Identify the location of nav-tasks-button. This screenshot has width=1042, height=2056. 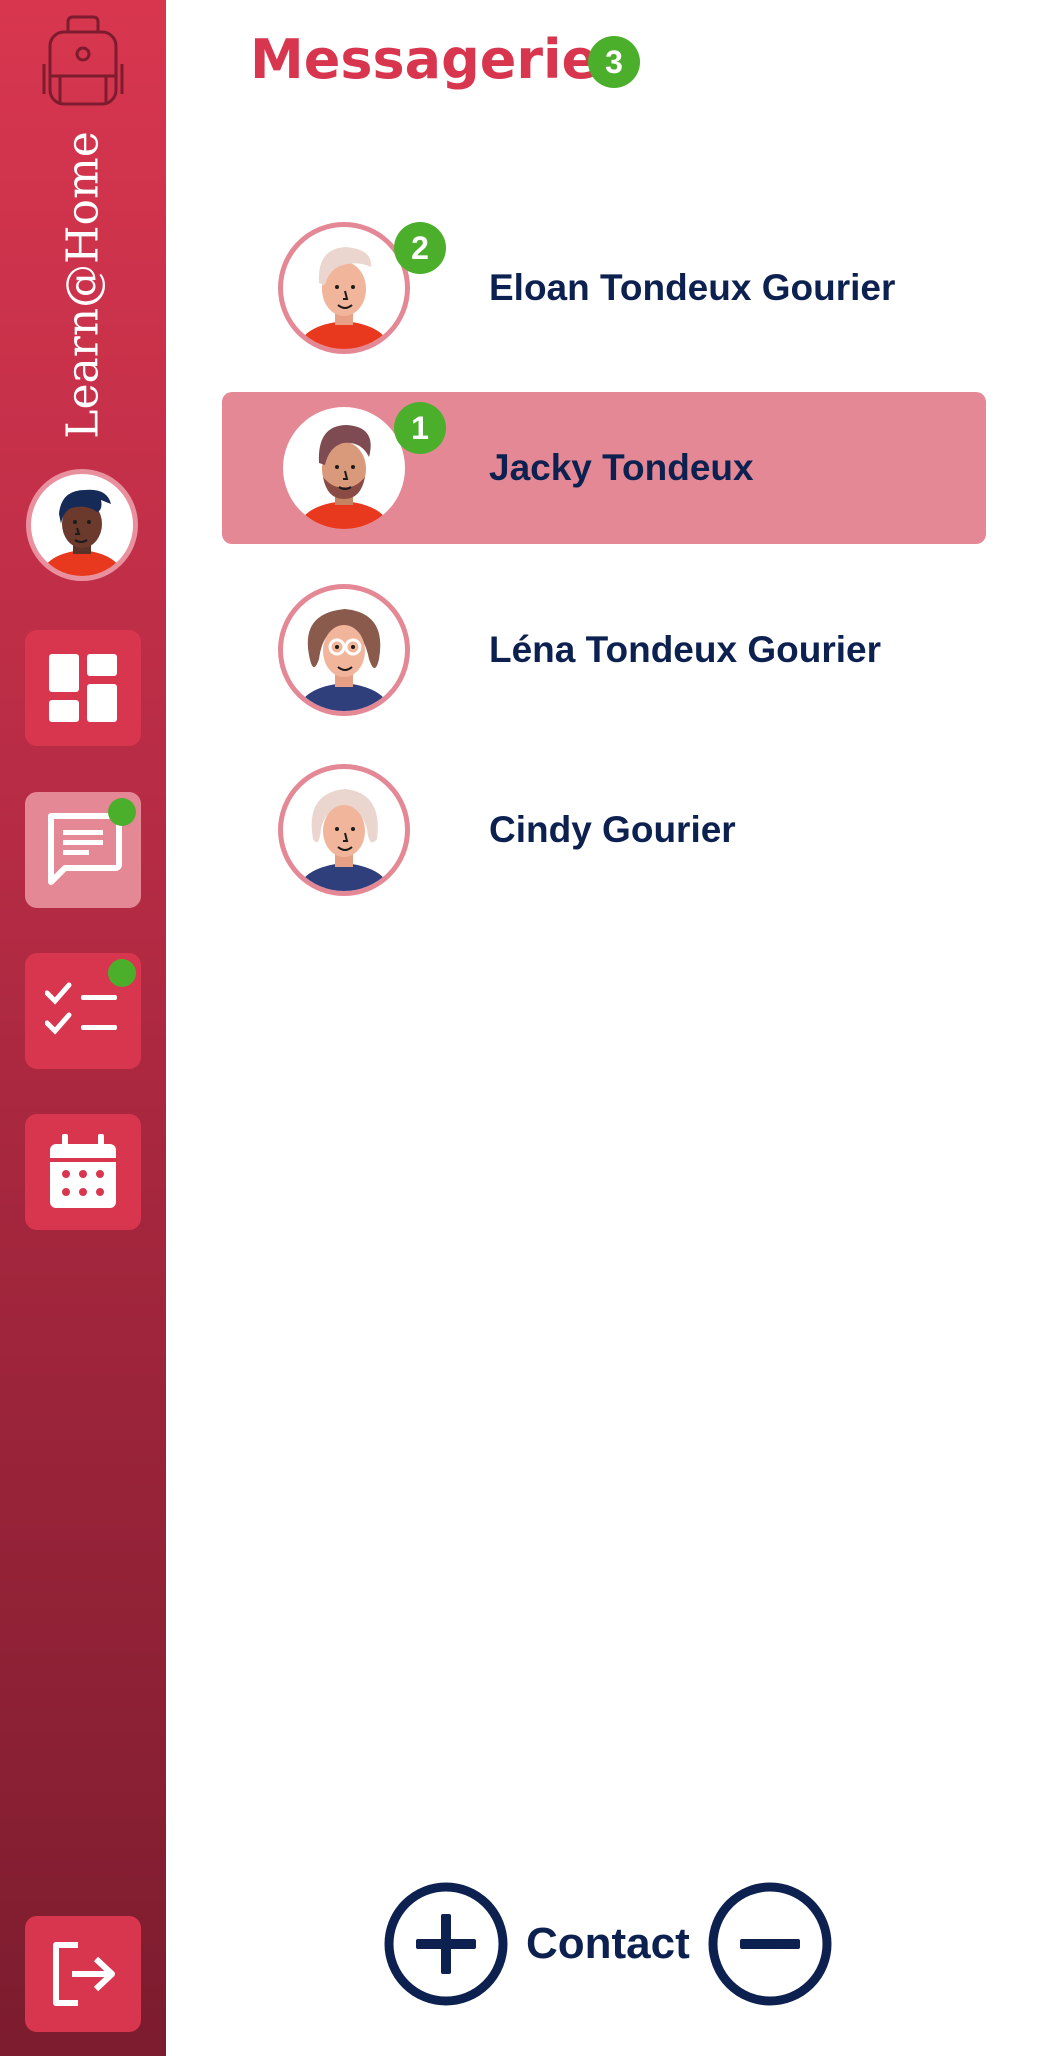
(83, 1011).